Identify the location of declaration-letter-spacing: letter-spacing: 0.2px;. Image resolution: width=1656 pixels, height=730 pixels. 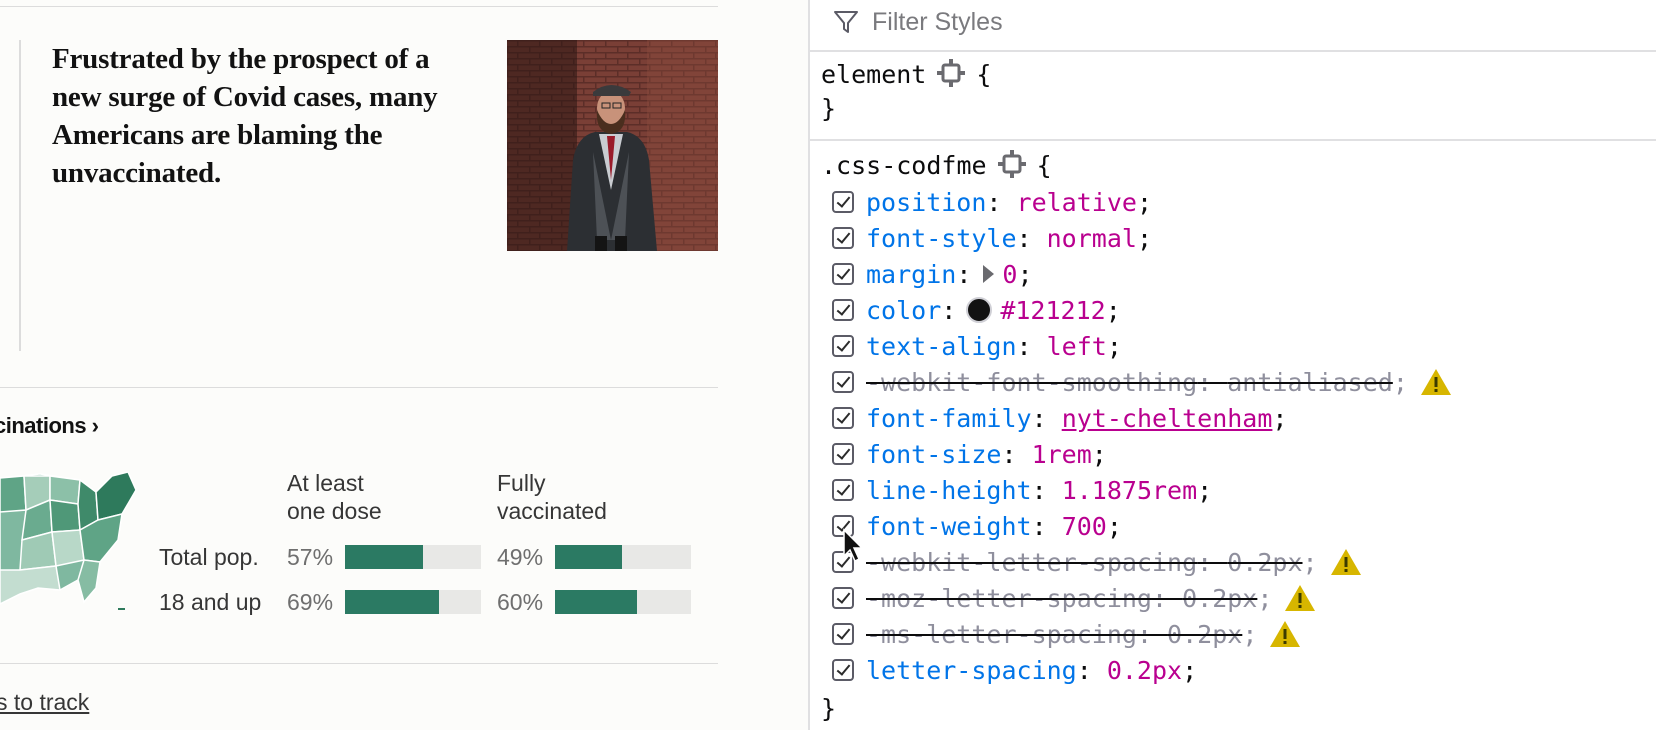
(1014, 670).